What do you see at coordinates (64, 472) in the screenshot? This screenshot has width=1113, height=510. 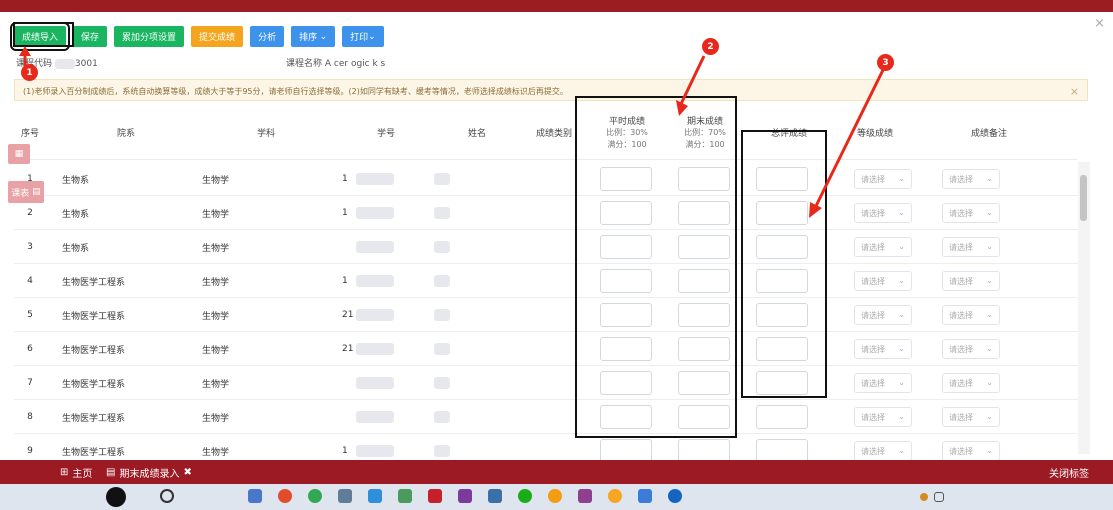 I see `grid-icon: ⊞` at bounding box center [64, 472].